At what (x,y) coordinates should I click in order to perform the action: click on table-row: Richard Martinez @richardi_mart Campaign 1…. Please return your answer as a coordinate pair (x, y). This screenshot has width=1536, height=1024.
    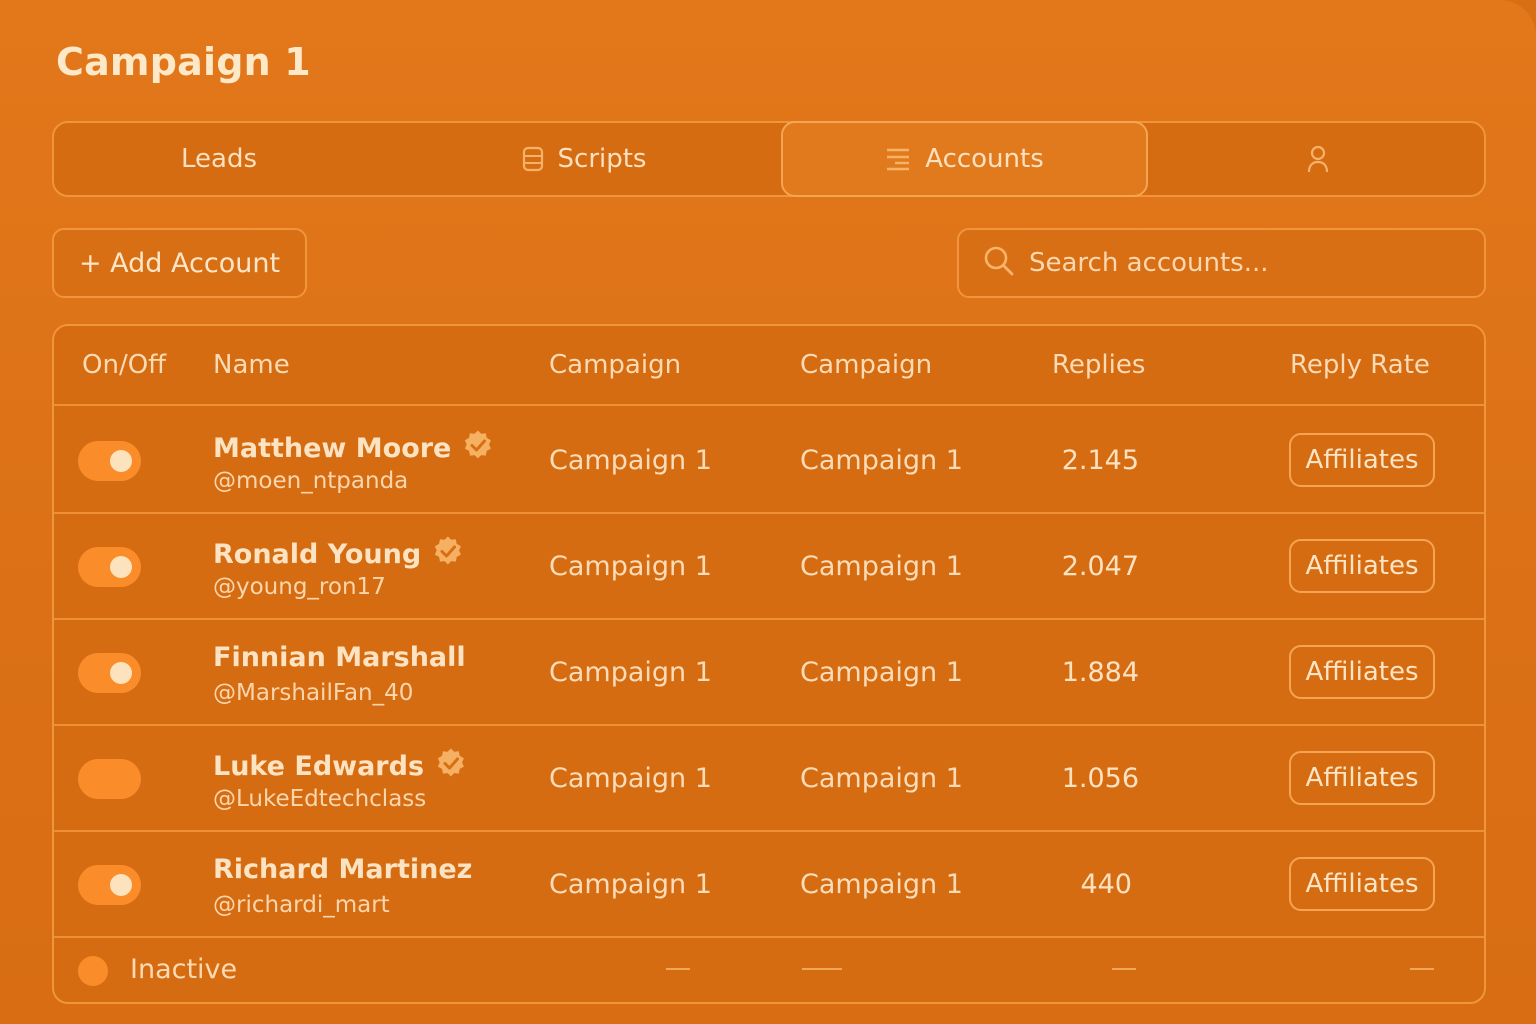
    Looking at the image, I should click on (769, 885).